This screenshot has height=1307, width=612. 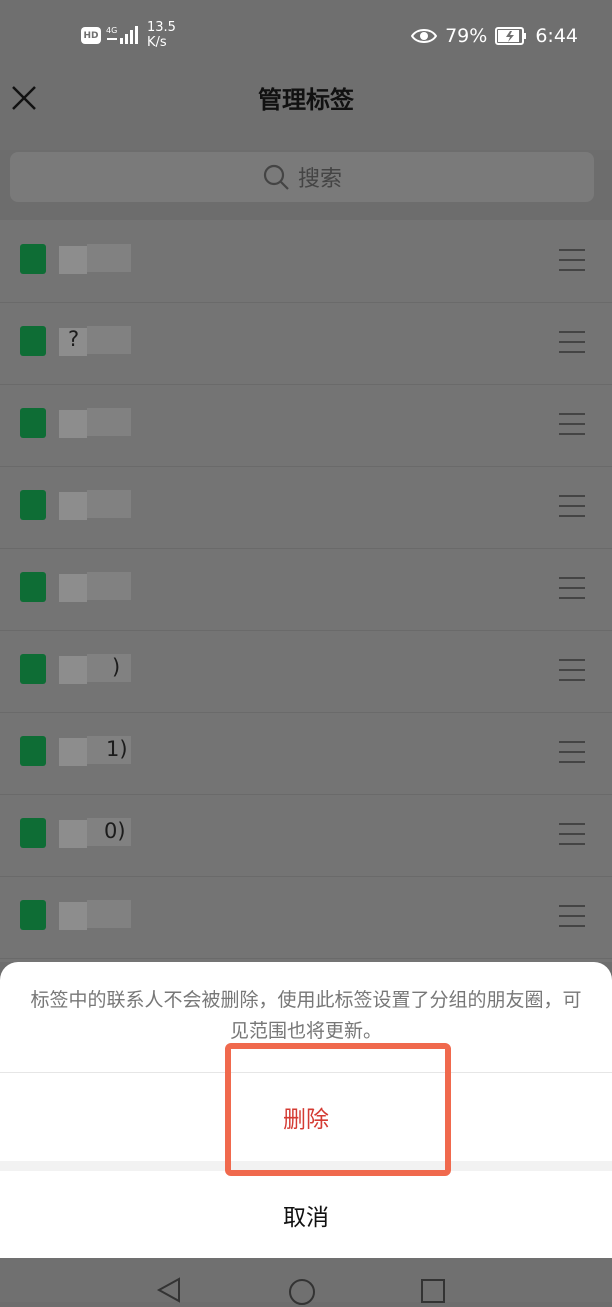 What do you see at coordinates (306, 100) in the screenshot?
I see `page-title: 管理标签` at bounding box center [306, 100].